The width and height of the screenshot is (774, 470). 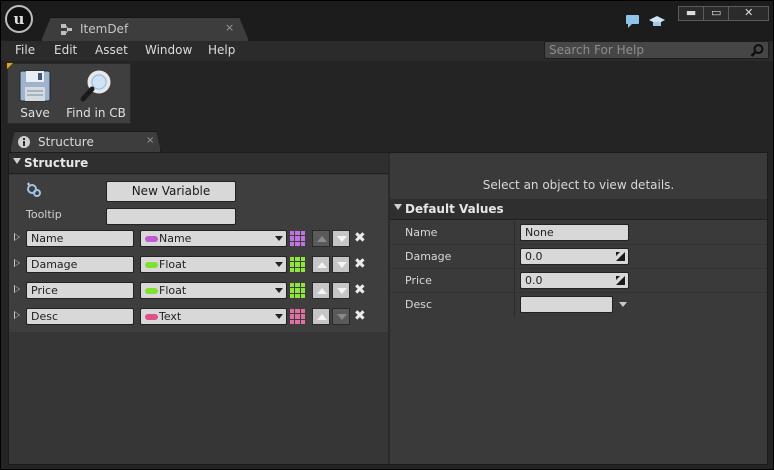 What do you see at coordinates (56, 163) in the screenshot?
I see `structure-section-title: Structure` at bounding box center [56, 163].